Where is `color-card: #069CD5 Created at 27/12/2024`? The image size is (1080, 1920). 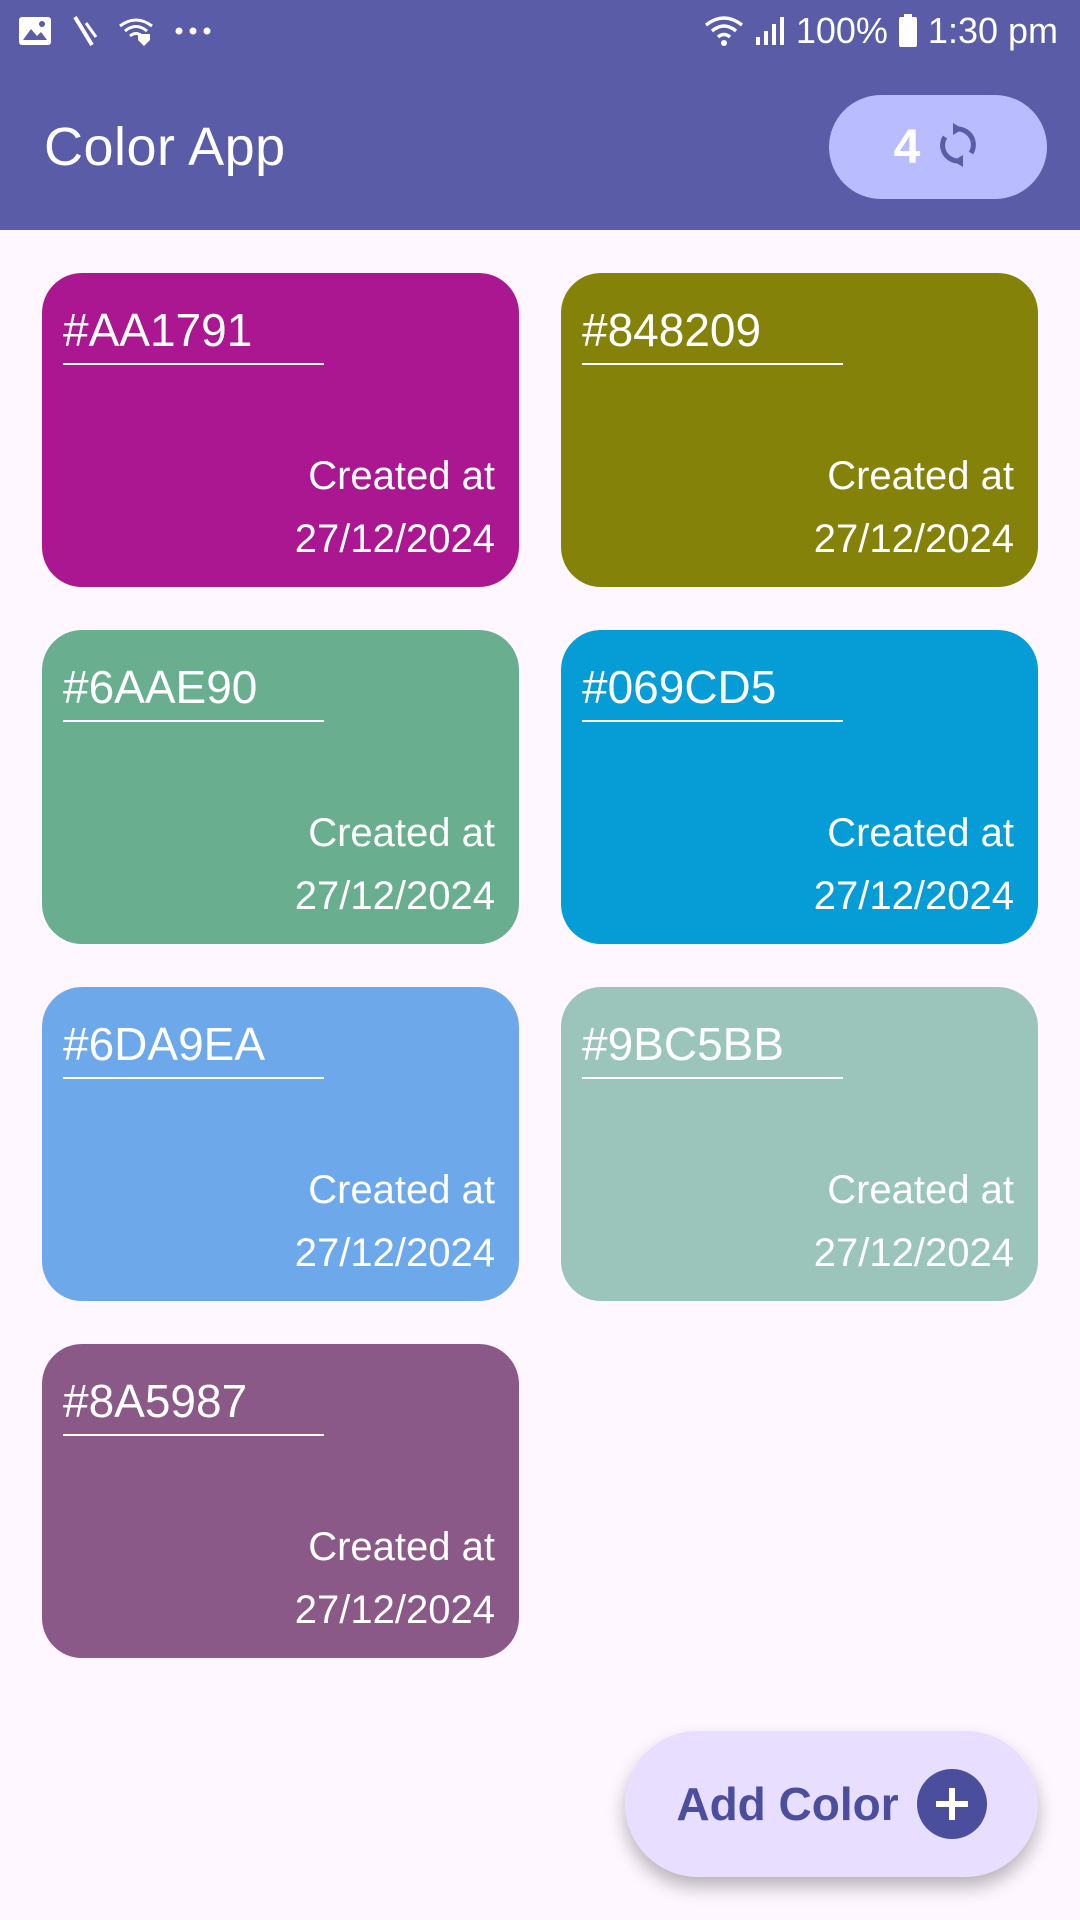 color-card: #069CD5 Created at 27/12/2024 is located at coordinates (799, 787).